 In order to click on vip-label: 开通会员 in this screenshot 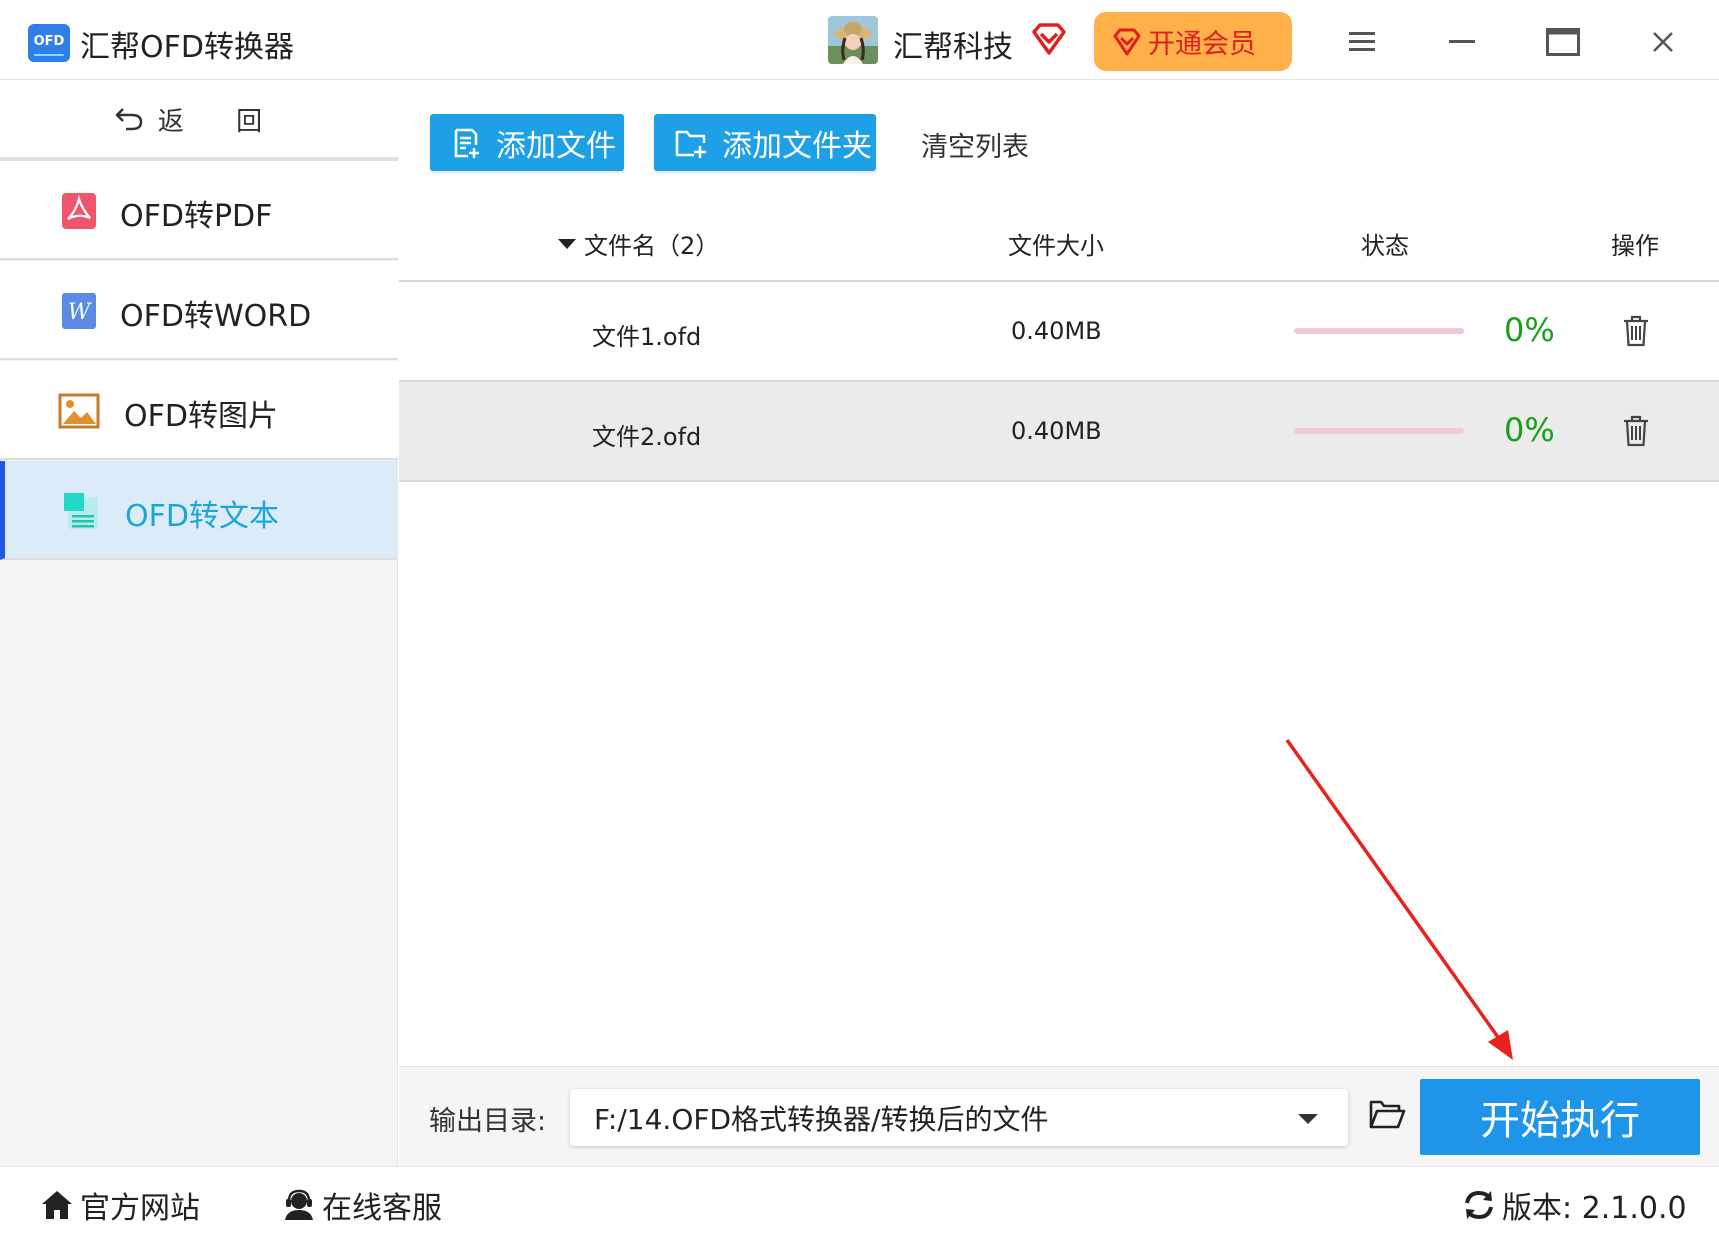, I will do `click(1202, 44)`.